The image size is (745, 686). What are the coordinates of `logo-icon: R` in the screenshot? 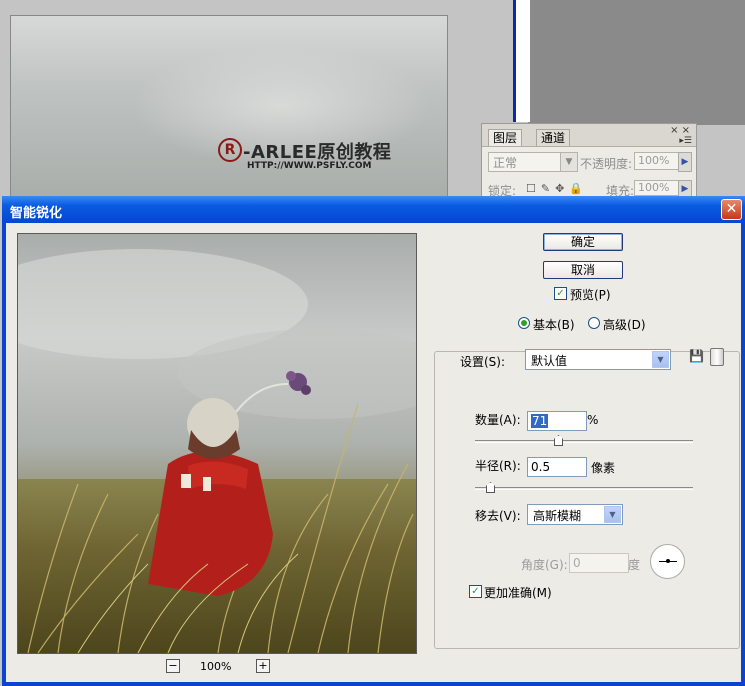 It's located at (230, 150).